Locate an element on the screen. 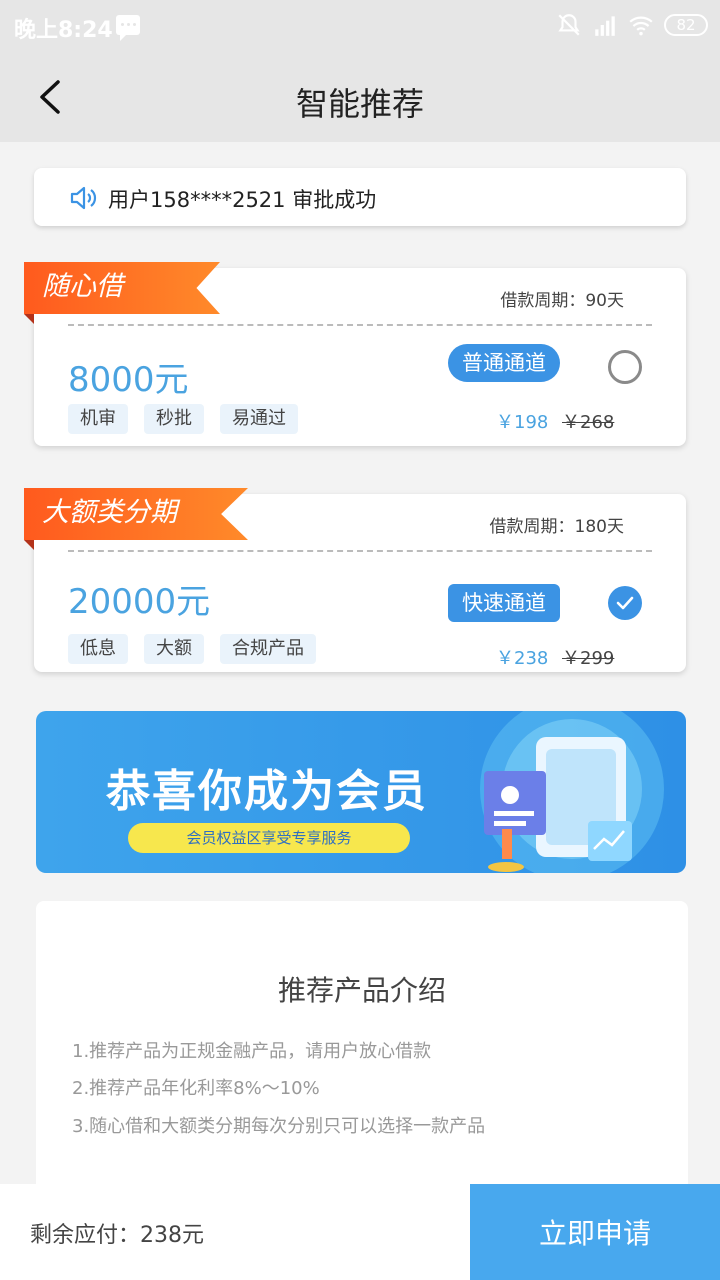  intro-line: 2.推荐产品年化利率8%～10% is located at coordinates (196, 1088).